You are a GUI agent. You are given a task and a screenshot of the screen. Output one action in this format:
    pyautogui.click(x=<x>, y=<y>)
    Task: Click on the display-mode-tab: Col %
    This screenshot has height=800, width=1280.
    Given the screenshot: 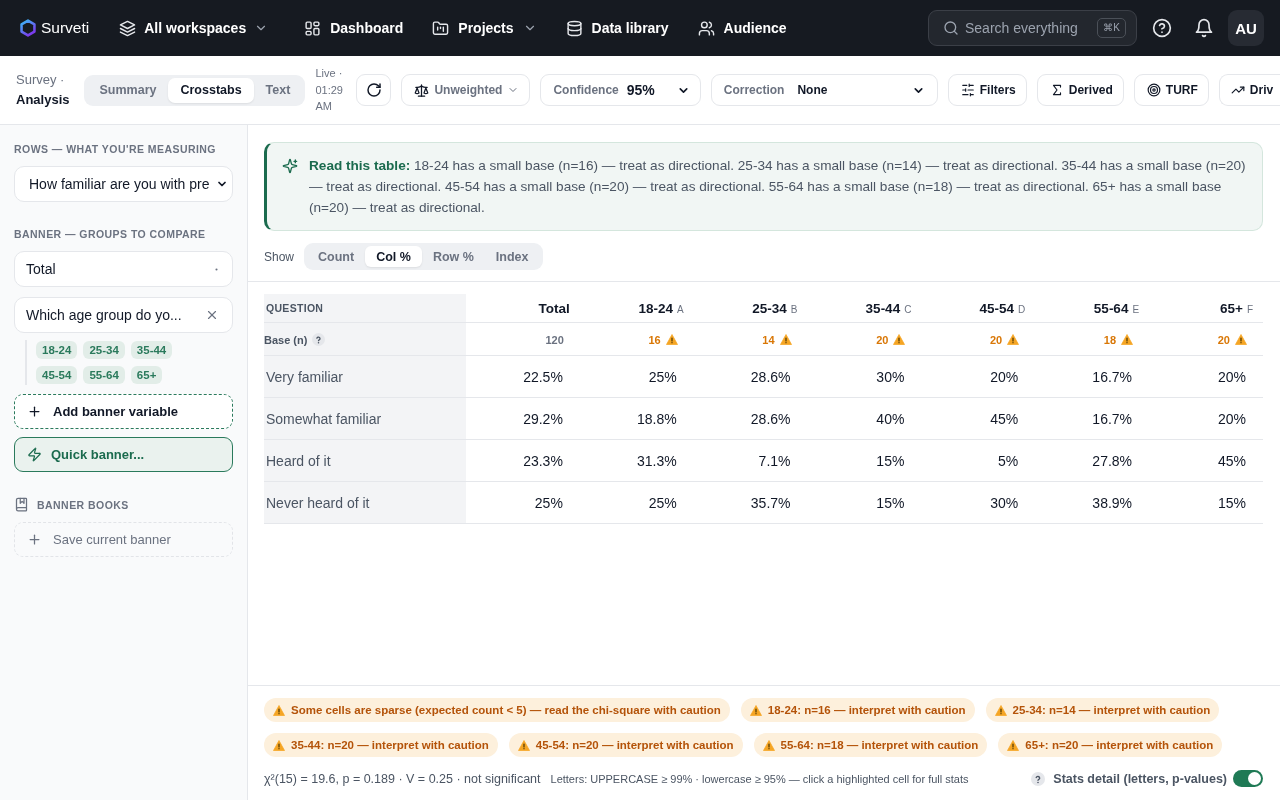 What is the action you would take?
    pyautogui.click(x=393, y=256)
    